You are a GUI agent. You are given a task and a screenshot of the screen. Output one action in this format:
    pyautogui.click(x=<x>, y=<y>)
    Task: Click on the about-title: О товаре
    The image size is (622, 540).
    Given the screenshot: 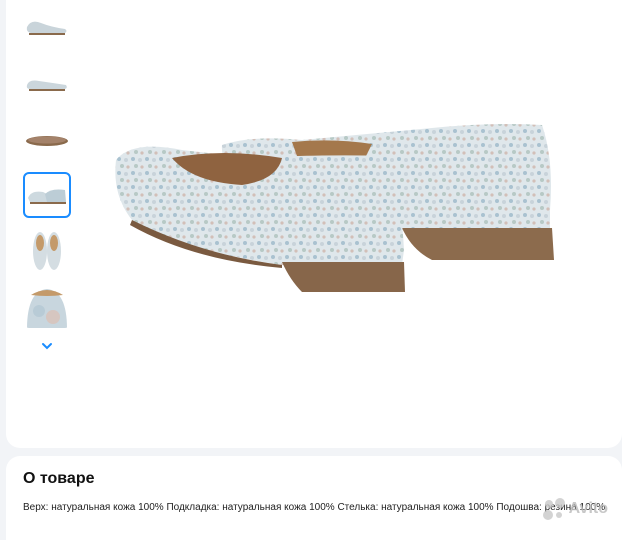 What is the action you would take?
    pyautogui.click(x=59, y=478)
    